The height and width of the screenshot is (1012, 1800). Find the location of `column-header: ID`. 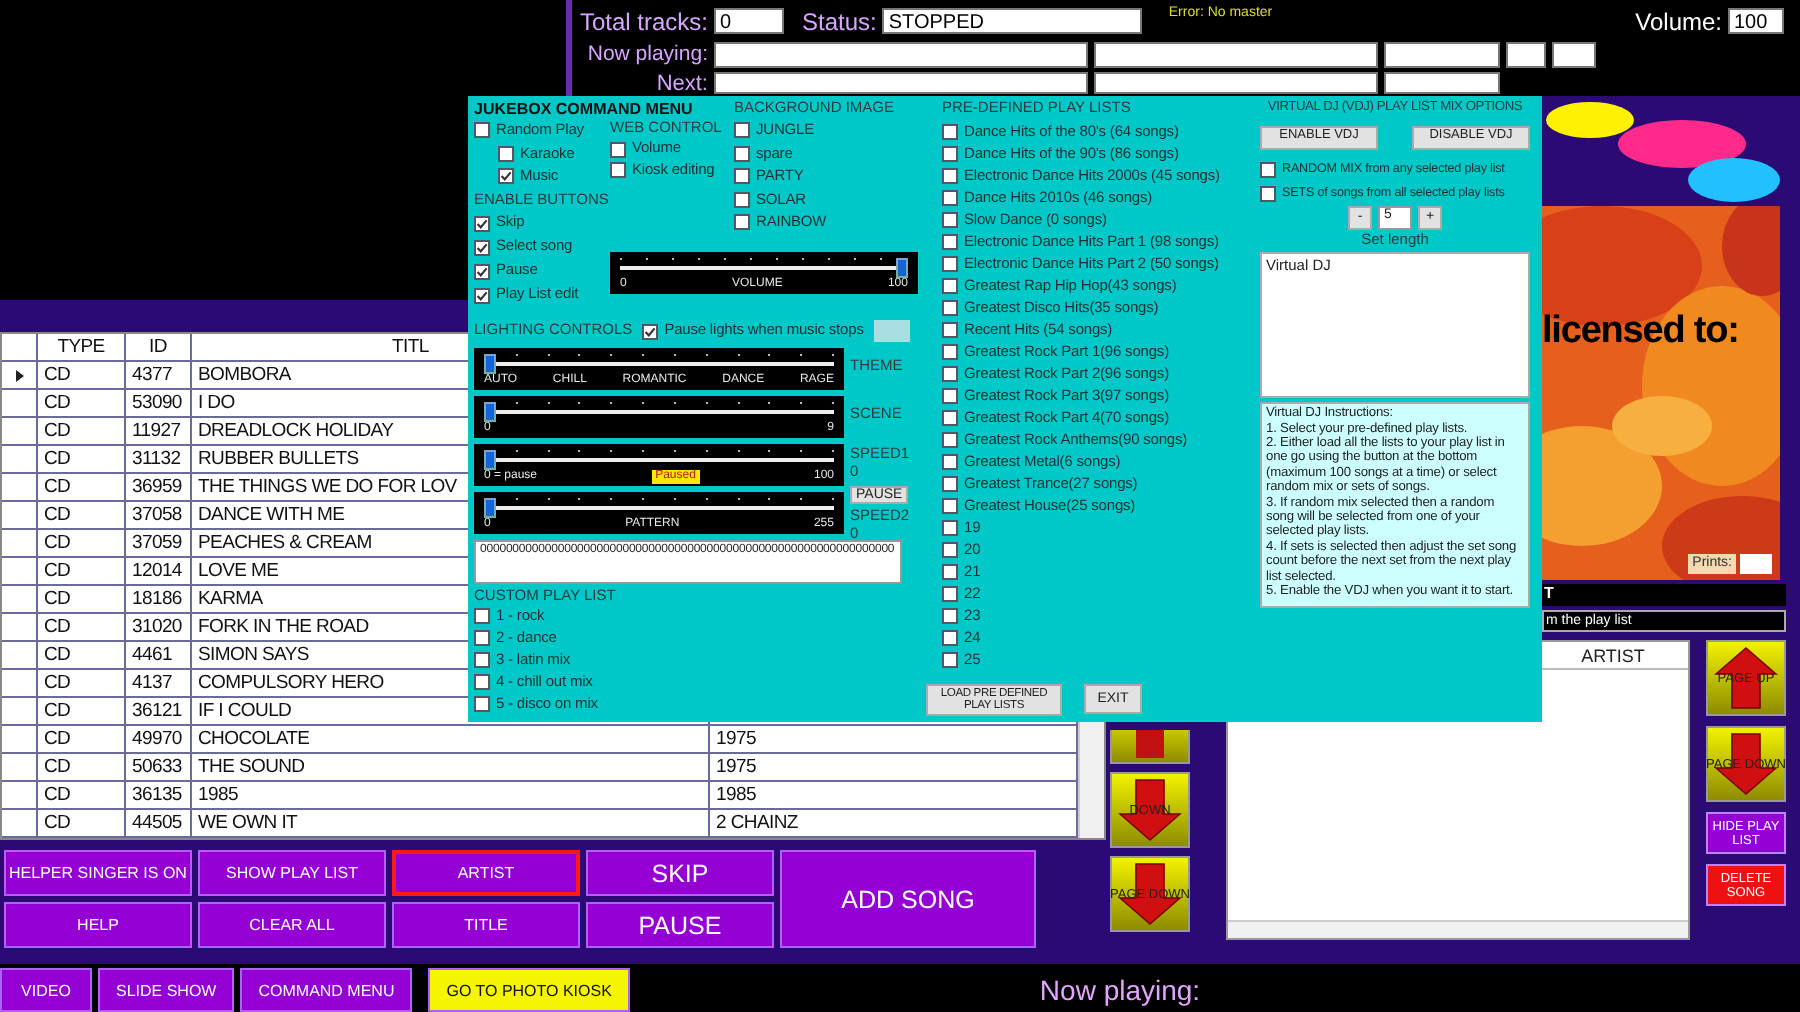

column-header: ID is located at coordinates (159, 348).